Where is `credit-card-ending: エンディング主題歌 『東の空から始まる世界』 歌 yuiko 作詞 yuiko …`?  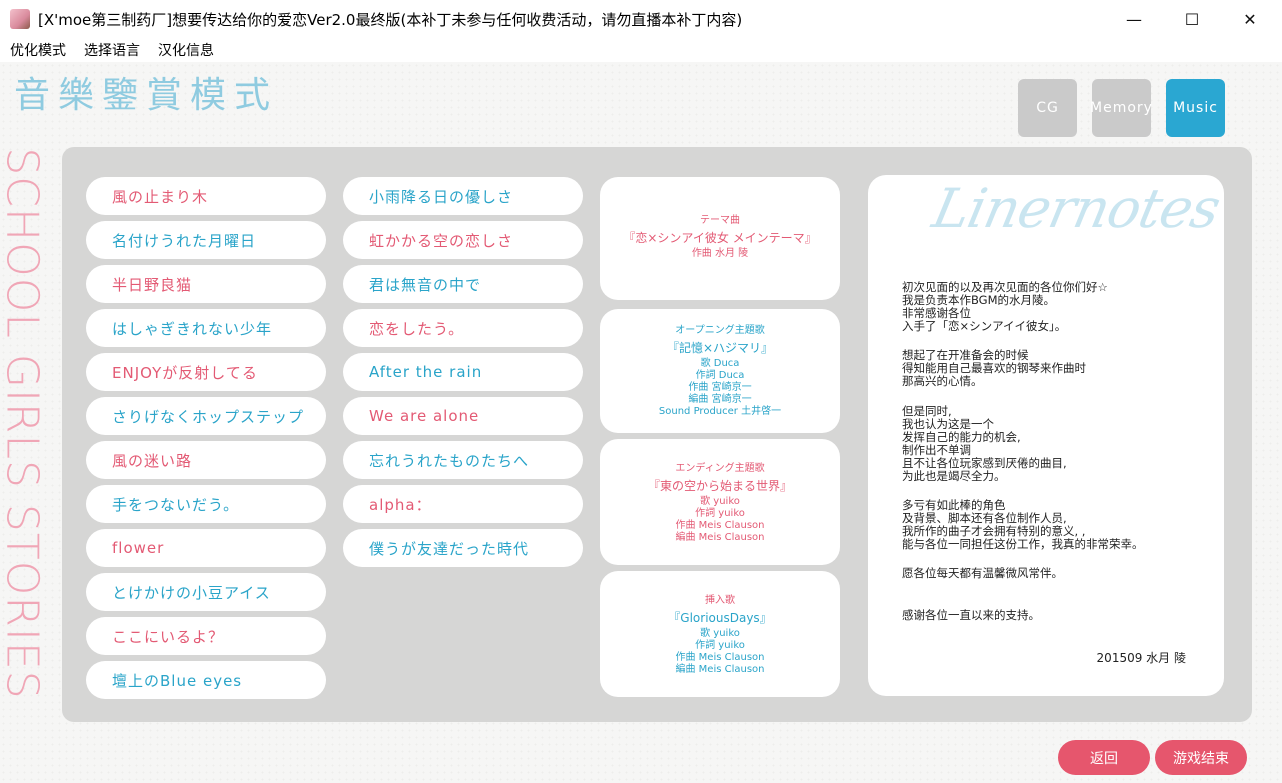
credit-card-ending: エンディング主題歌 『東の空から始まる世界』 歌 yuiko 作詞 yuiko … is located at coordinates (720, 502).